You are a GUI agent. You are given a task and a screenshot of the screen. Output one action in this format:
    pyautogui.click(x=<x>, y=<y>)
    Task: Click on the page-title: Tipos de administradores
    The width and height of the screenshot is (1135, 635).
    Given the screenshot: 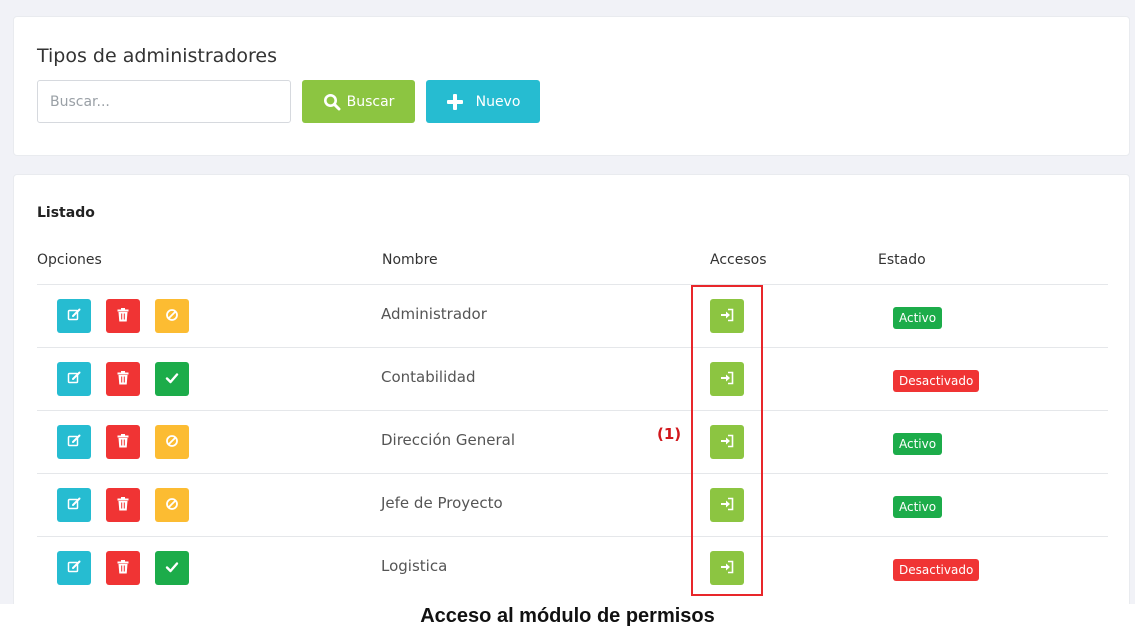 What is the action you would take?
    pyautogui.click(x=157, y=56)
    